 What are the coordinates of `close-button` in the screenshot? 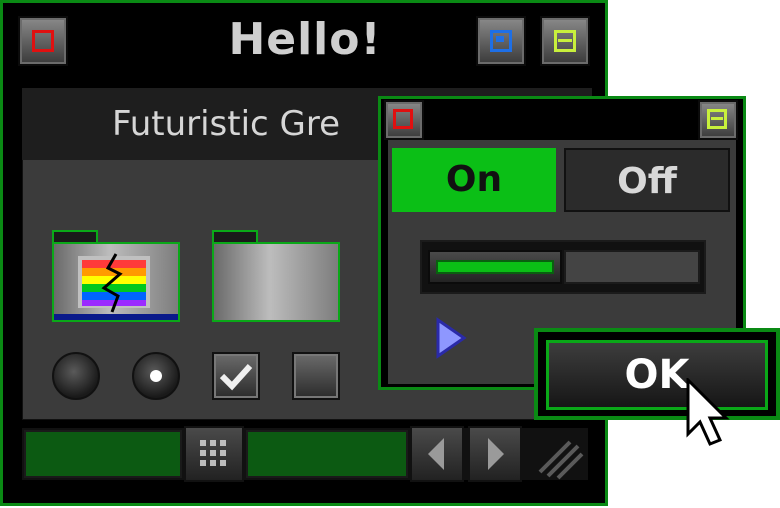 It's located at (43, 41).